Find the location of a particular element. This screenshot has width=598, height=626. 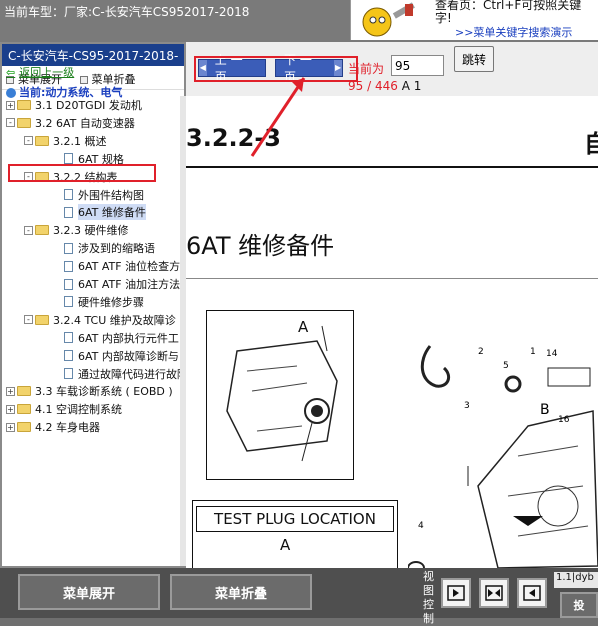

tree-node: +4.2 车身电器 is located at coordinates (53, 427).